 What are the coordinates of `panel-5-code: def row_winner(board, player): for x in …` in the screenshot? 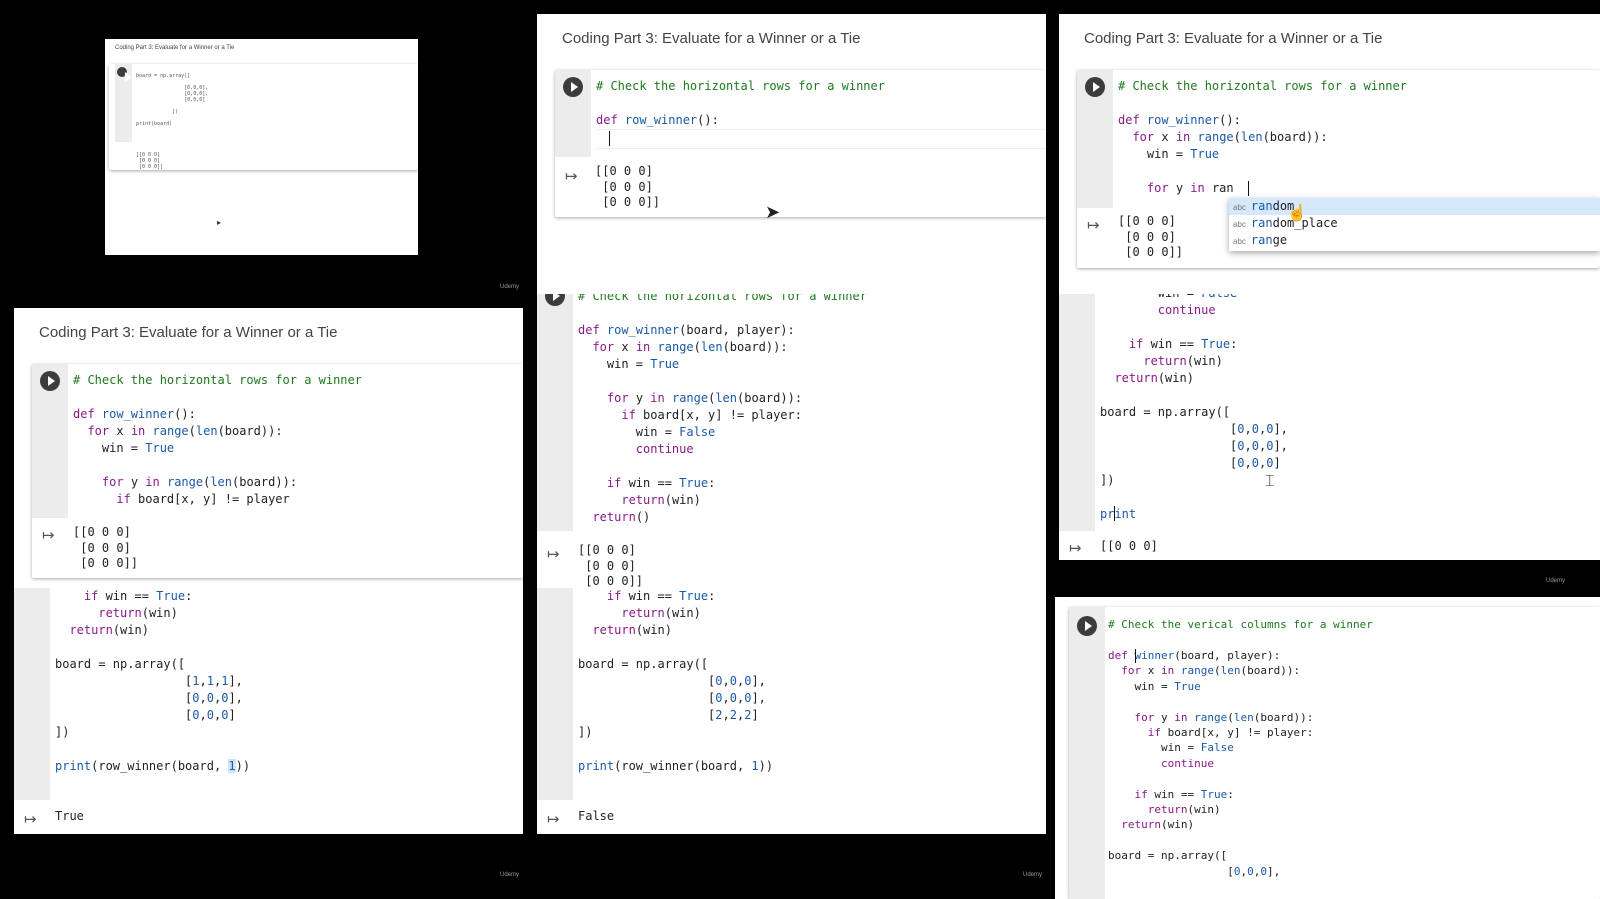 It's located at (690, 424).